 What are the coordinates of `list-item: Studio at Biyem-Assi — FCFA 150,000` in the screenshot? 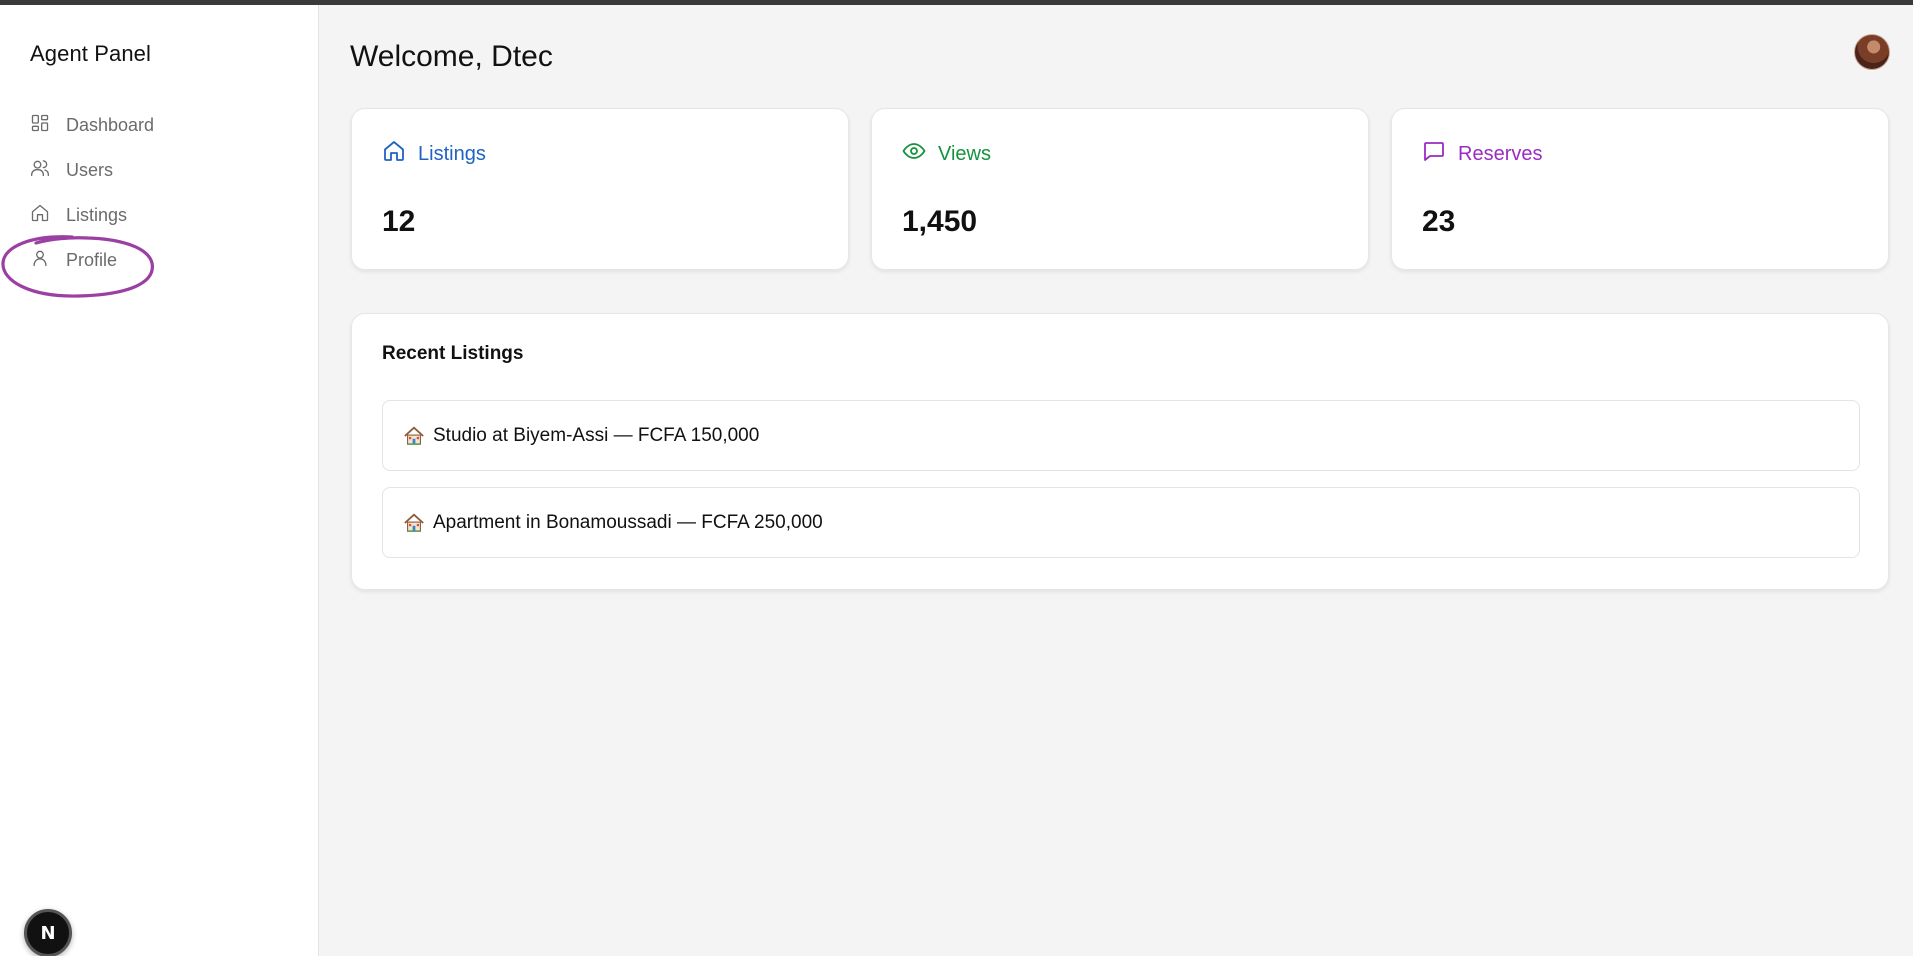 It's located at (1121, 435).